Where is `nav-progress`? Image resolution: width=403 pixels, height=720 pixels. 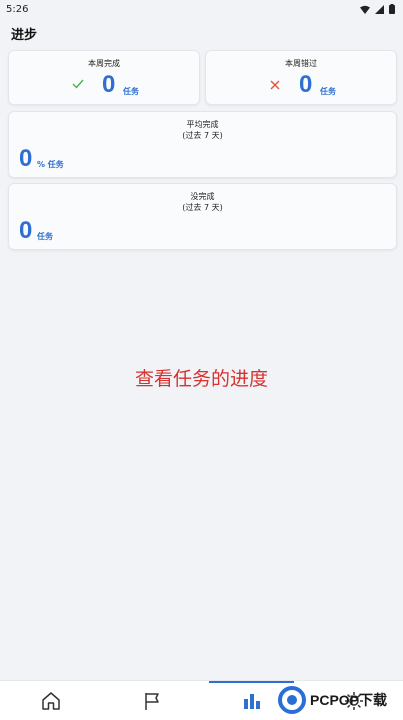 nav-progress is located at coordinates (252, 701).